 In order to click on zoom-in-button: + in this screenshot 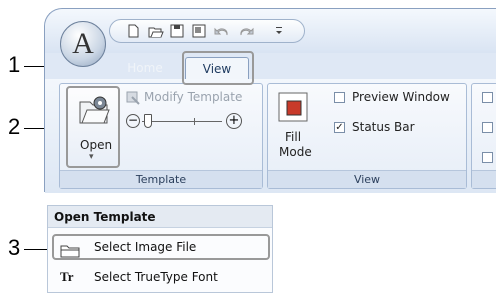, I will do `click(234, 121)`.